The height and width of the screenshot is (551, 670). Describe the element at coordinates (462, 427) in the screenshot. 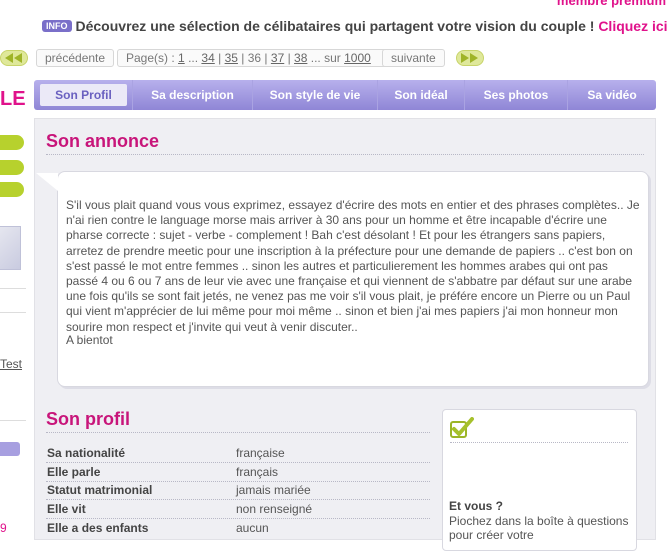

I see `checkmark-icon` at that location.